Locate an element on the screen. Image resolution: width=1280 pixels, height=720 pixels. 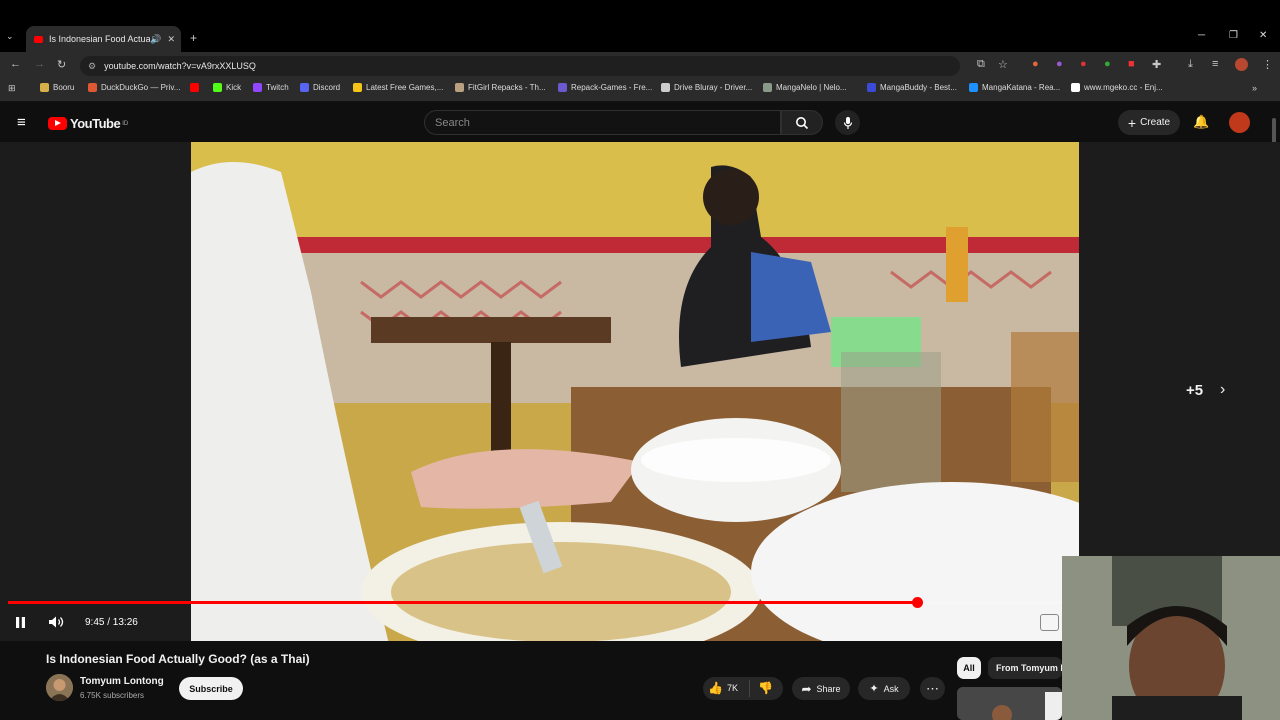
recommended-thumbnail is located at coordinates (1009, 703).